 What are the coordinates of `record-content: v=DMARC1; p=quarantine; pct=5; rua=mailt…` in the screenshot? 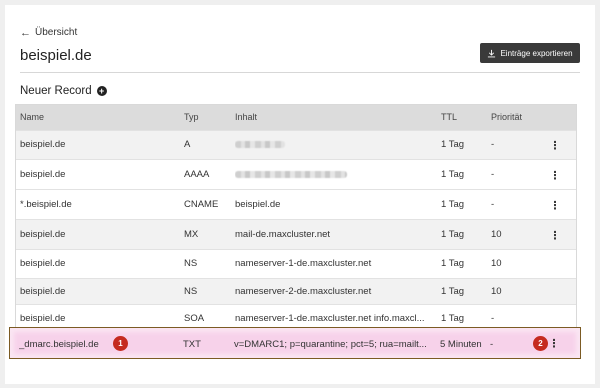 It's located at (330, 344).